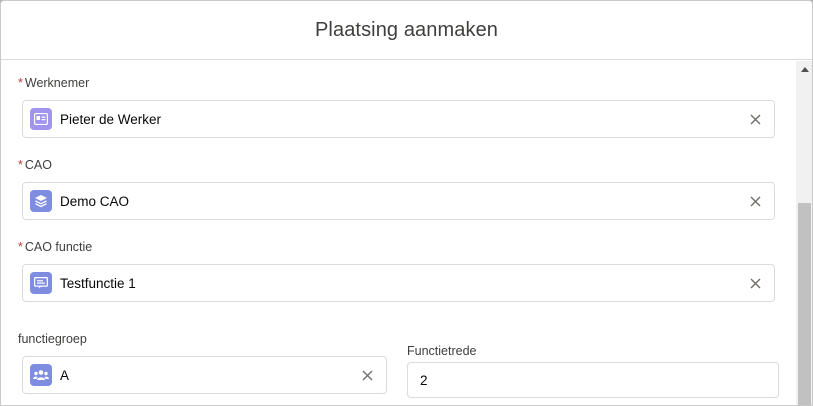 This screenshot has height=406, width=813. I want to click on cao-label: * CAO, so click(35, 165).